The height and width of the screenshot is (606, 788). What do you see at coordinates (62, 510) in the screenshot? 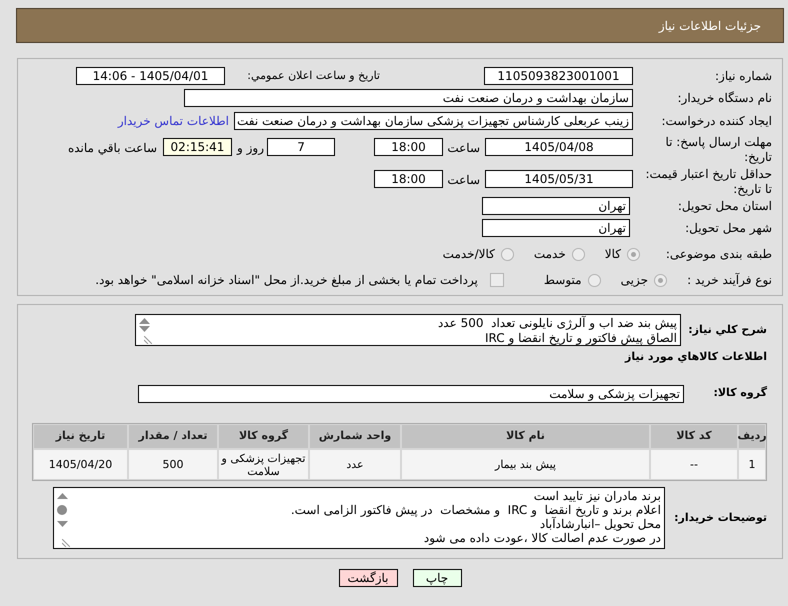
I see `scroll-thumb-icon` at bounding box center [62, 510].